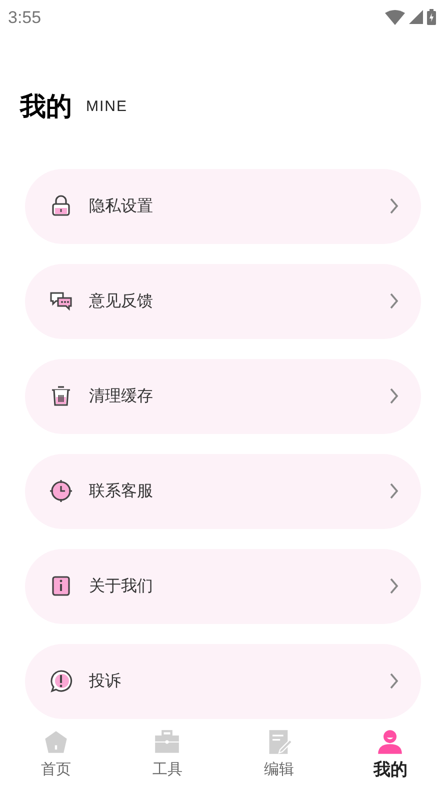 This screenshot has width=446, height=794. What do you see at coordinates (395, 17) in the screenshot?
I see `wifi-icon` at bounding box center [395, 17].